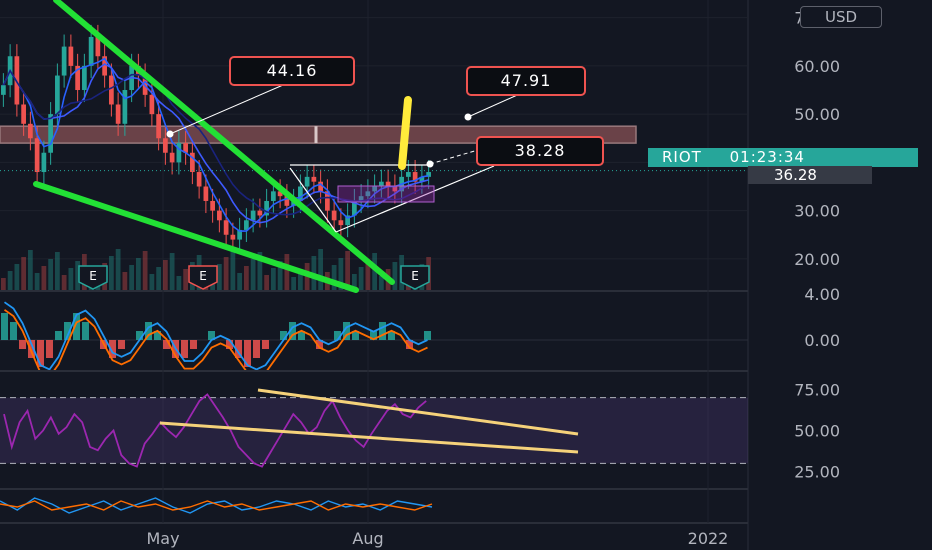  I want to click on last-price-badge: 36.28, so click(810, 175).